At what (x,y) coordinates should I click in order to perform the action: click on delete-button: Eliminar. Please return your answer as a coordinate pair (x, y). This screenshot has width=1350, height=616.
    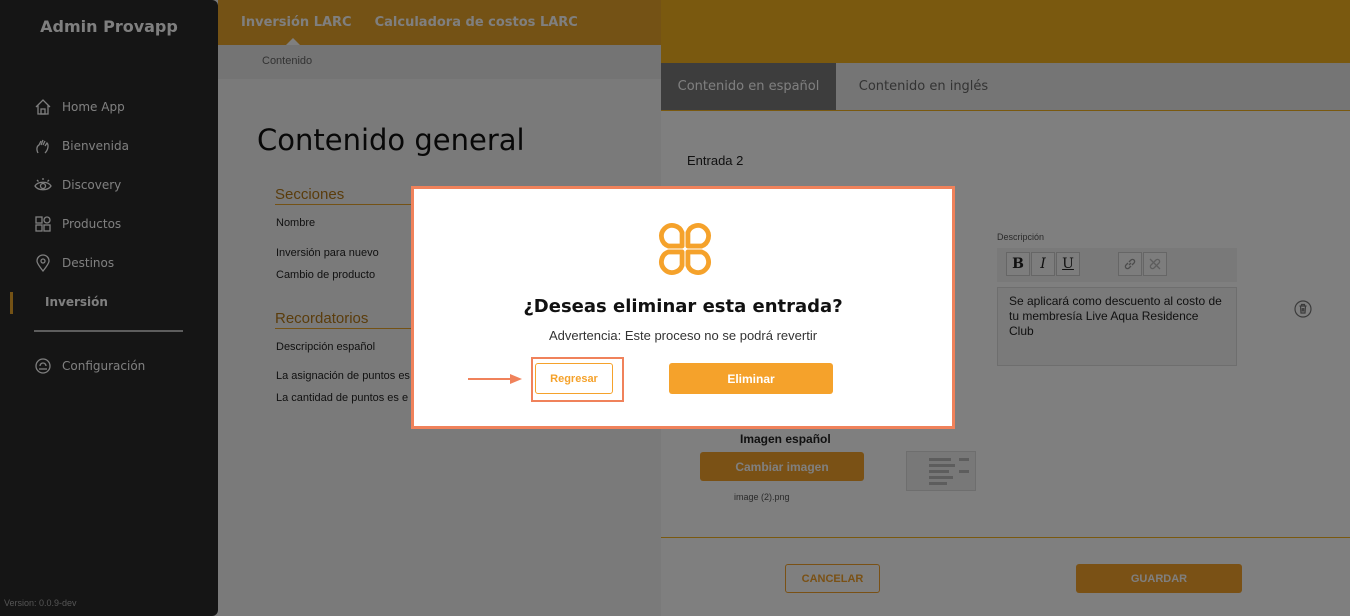
    Looking at the image, I should click on (751, 378).